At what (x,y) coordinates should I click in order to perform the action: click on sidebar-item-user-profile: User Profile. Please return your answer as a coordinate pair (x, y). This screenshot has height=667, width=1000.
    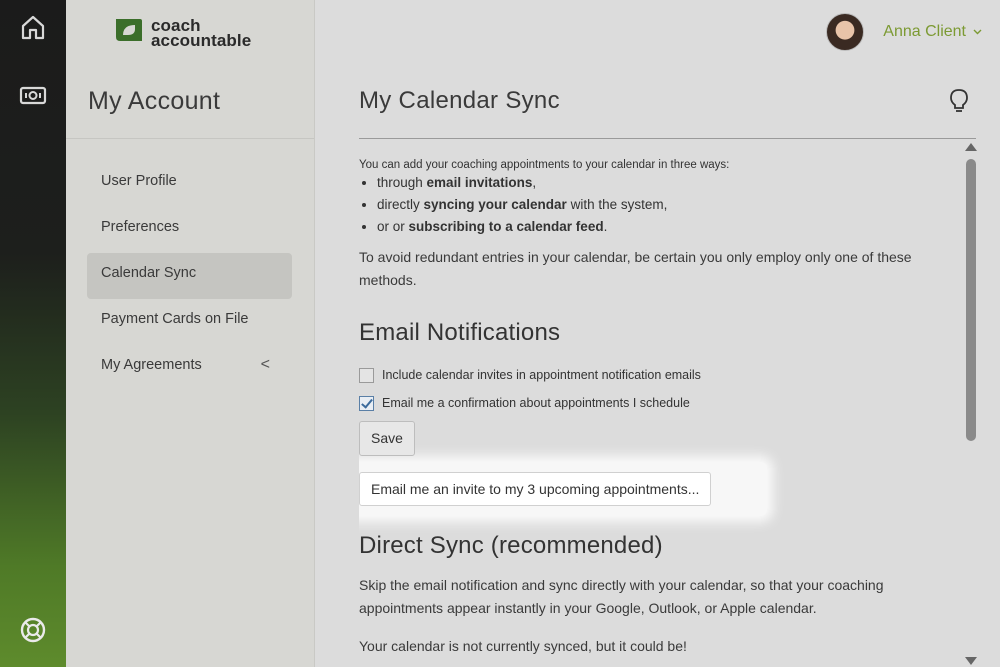
    Looking at the image, I should click on (189, 184).